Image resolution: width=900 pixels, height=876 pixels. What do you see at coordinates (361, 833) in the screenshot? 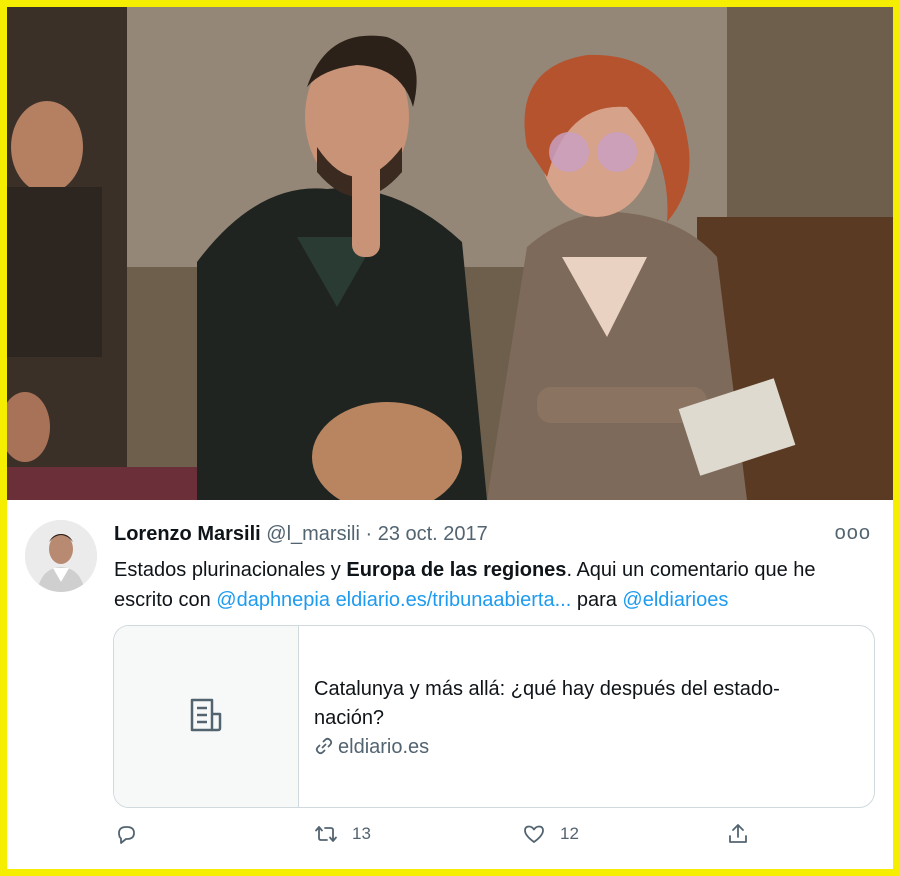
I see `retweet-count: 13` at bounding box center [361, 833].